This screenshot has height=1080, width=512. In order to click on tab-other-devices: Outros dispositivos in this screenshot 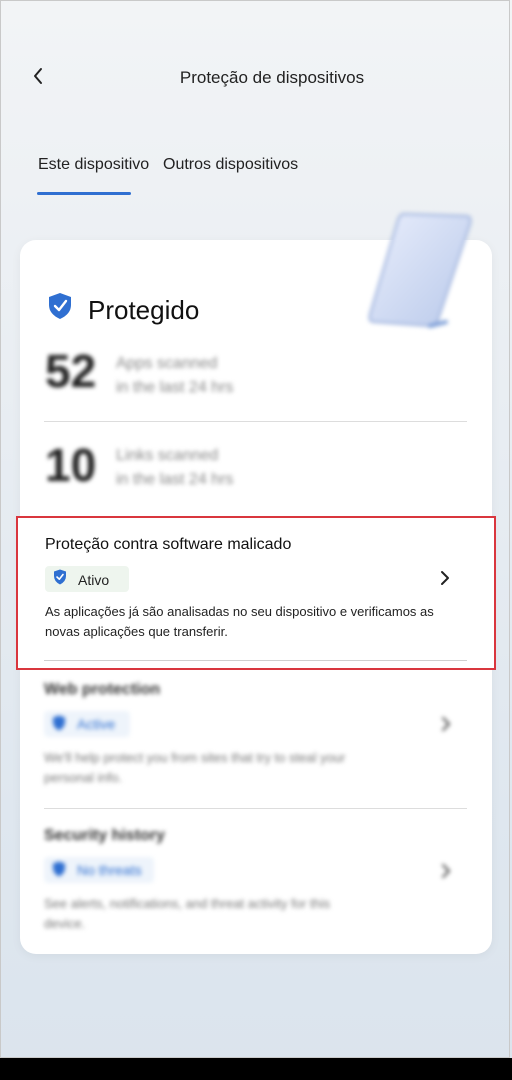, I will do `click(230, 165)`.